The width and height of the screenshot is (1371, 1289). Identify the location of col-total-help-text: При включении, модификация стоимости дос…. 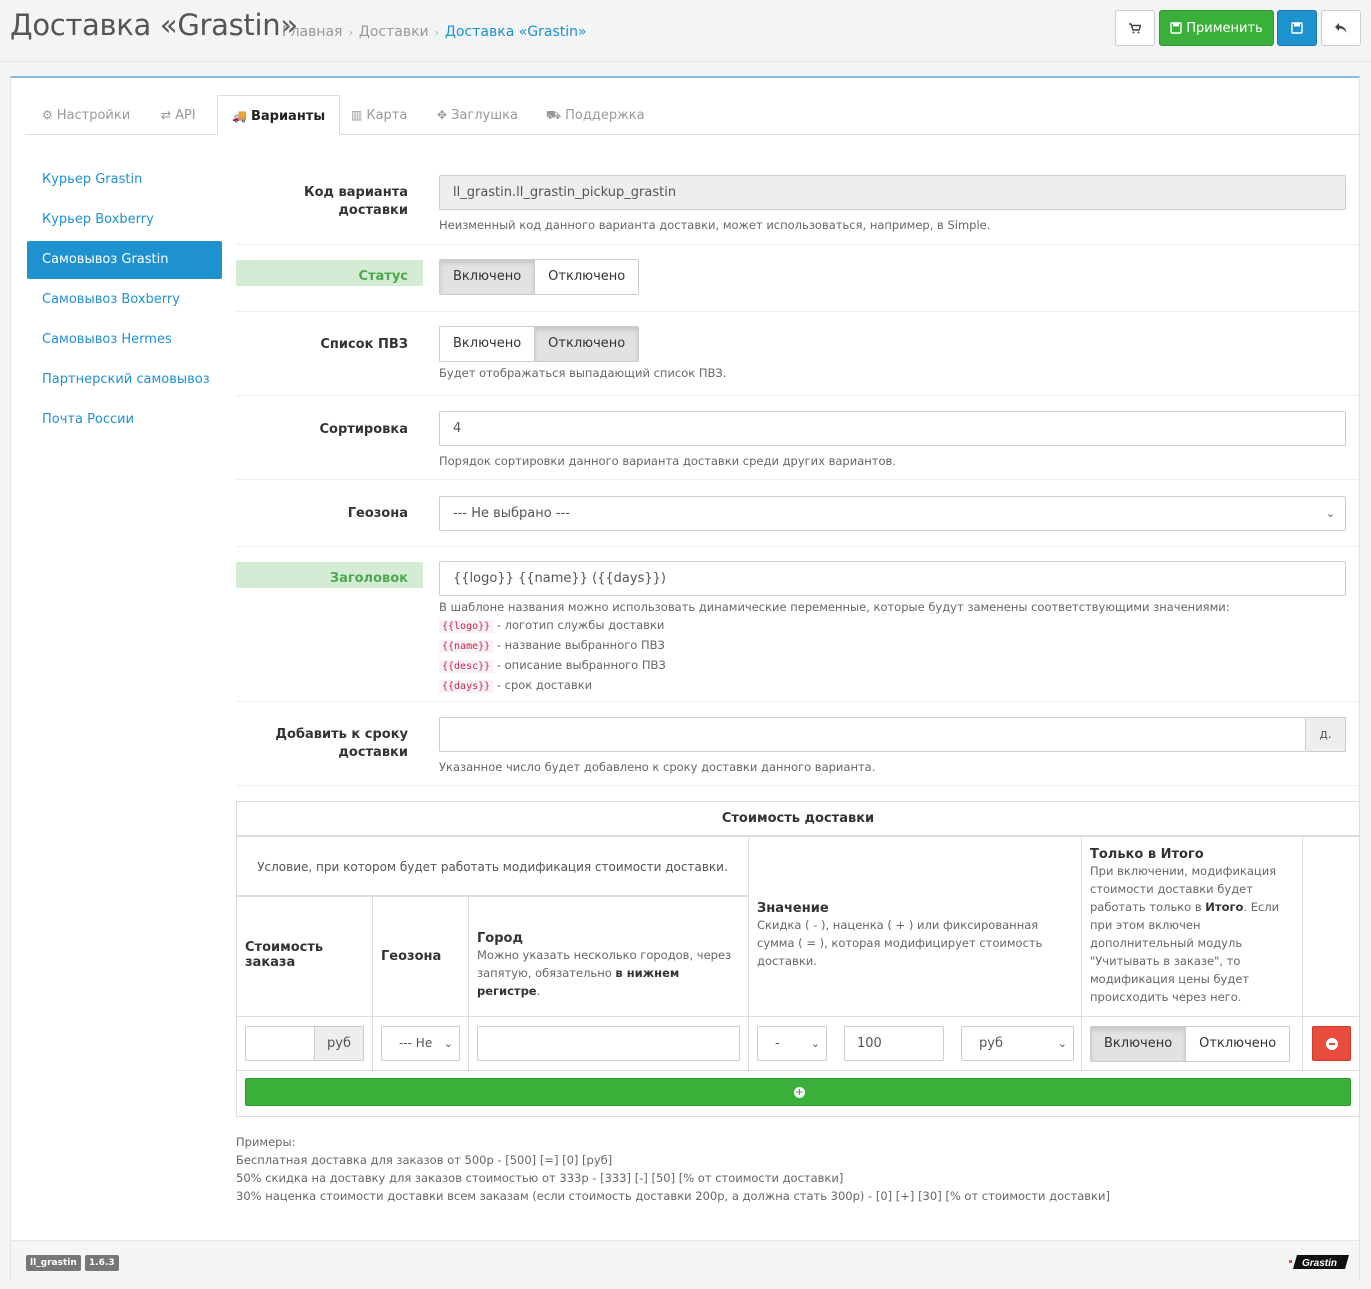
(1183, 889).